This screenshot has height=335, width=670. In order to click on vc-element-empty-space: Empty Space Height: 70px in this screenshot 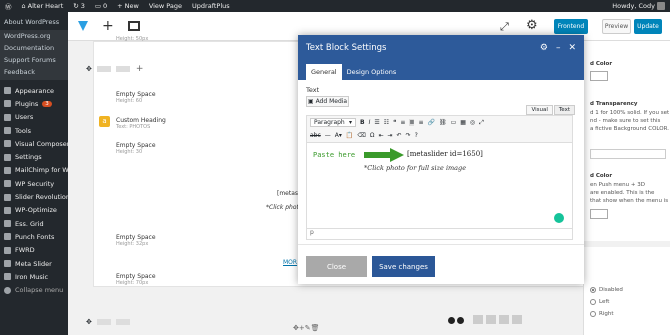, I will do `click(136, 279)`.